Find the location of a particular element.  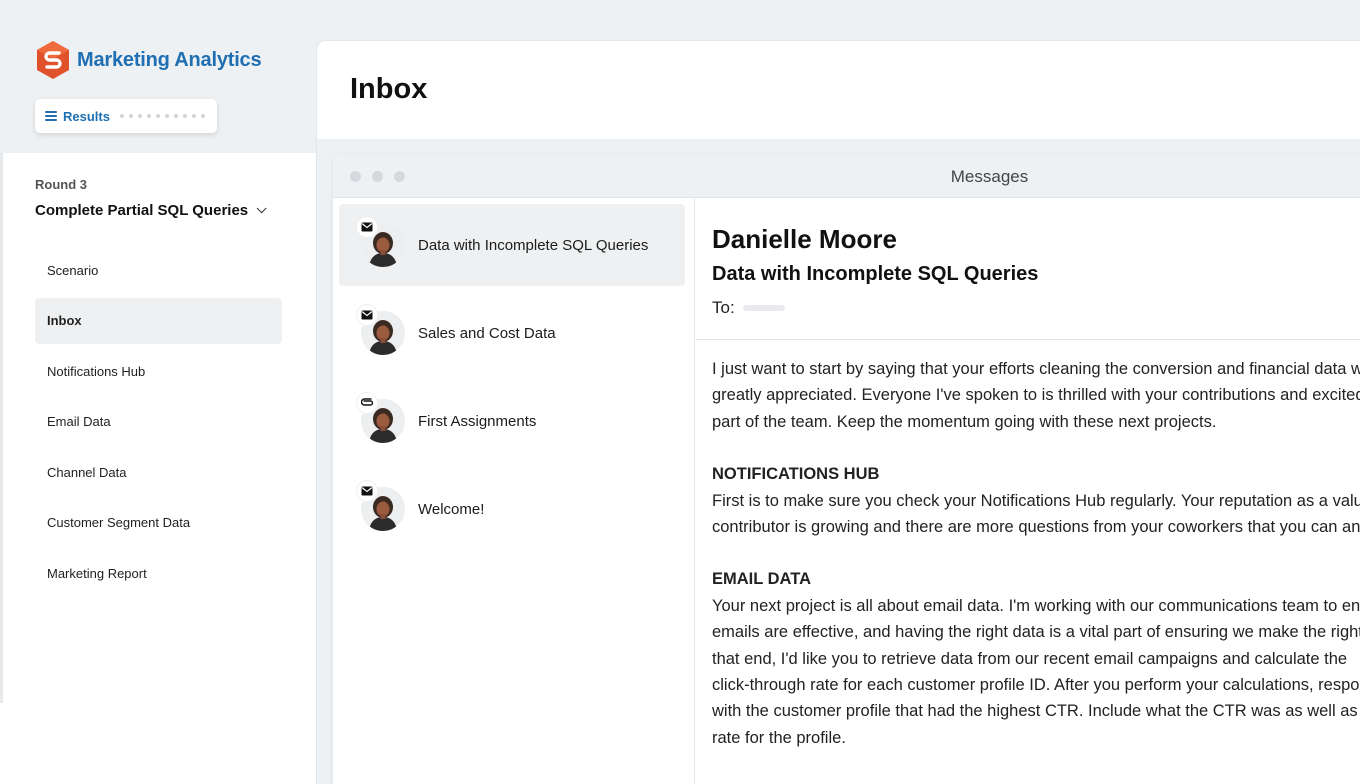

app-logo-icon is located at coordinates (53, 60).